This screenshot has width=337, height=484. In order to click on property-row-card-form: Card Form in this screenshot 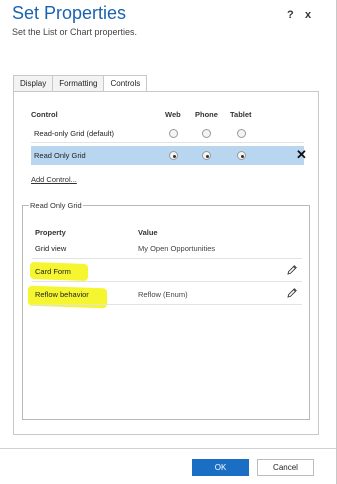, I will do `click(167, 271)`.